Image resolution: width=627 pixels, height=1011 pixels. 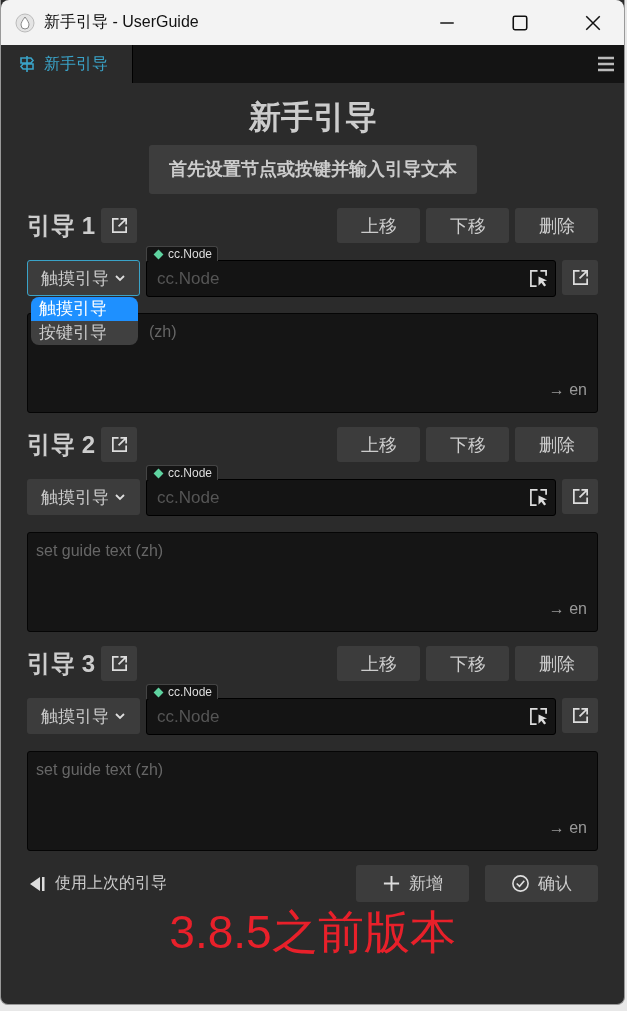 I want to click on use-last-link: 使用上次的引导, so click(x=97, y=883).